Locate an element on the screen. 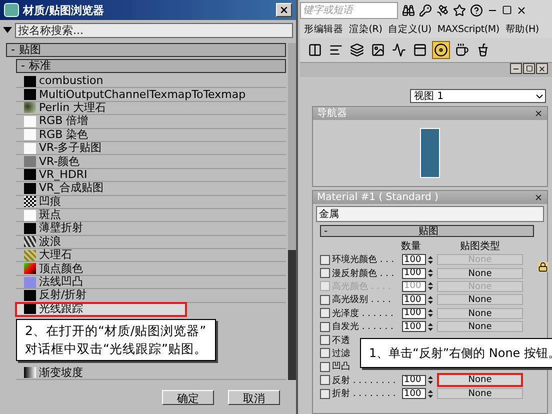 The width and height of the screenshot is (552, 414). group-header: - 标准 is located at coordinates (151, 66).